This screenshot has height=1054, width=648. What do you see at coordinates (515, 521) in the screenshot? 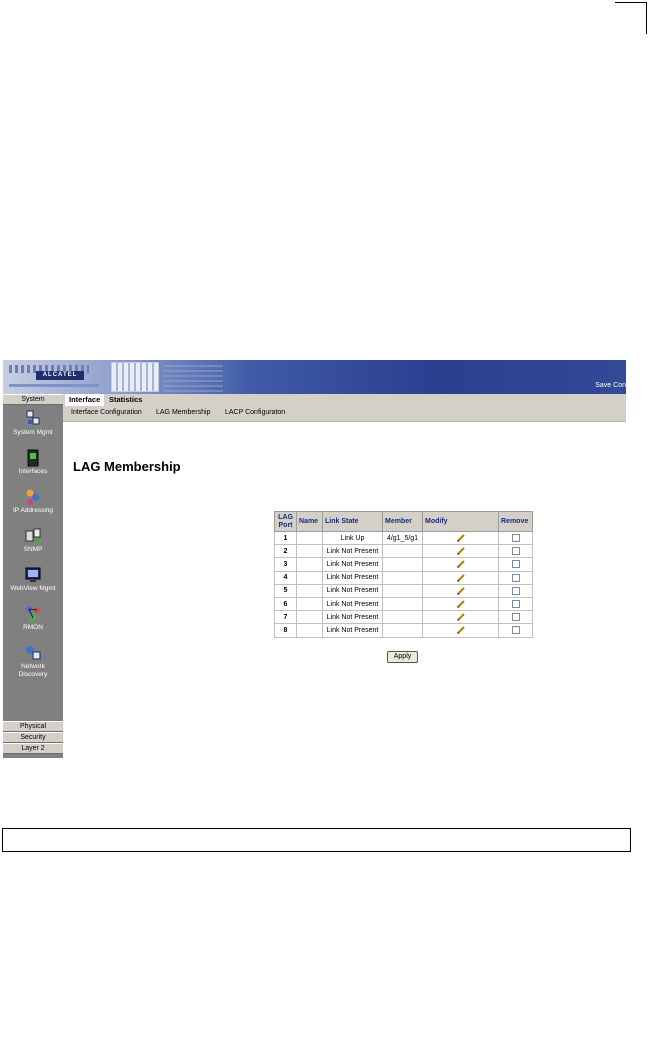
I see `header-remove: Remove` at bounding box center [515, 521].